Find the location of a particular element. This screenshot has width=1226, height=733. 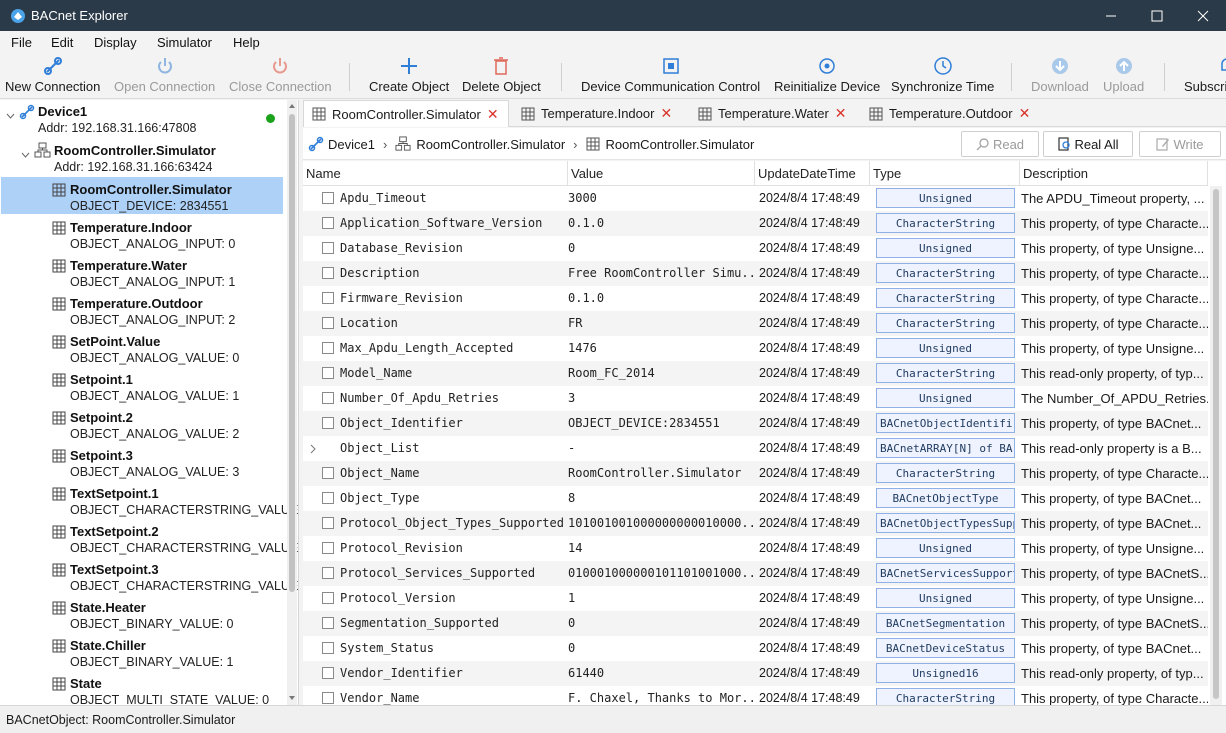

grid-scrollbar is located at coordinates (1216, 445).